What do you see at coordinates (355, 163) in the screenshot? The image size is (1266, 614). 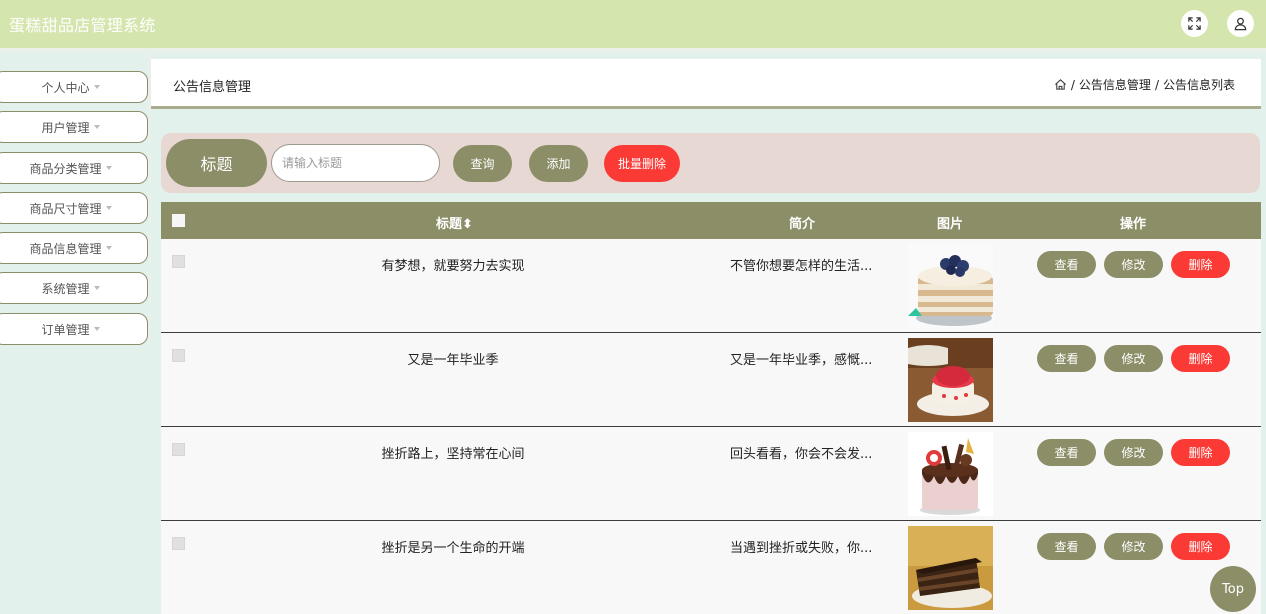 I see `title-search-input` at bounding box center [355, 163].